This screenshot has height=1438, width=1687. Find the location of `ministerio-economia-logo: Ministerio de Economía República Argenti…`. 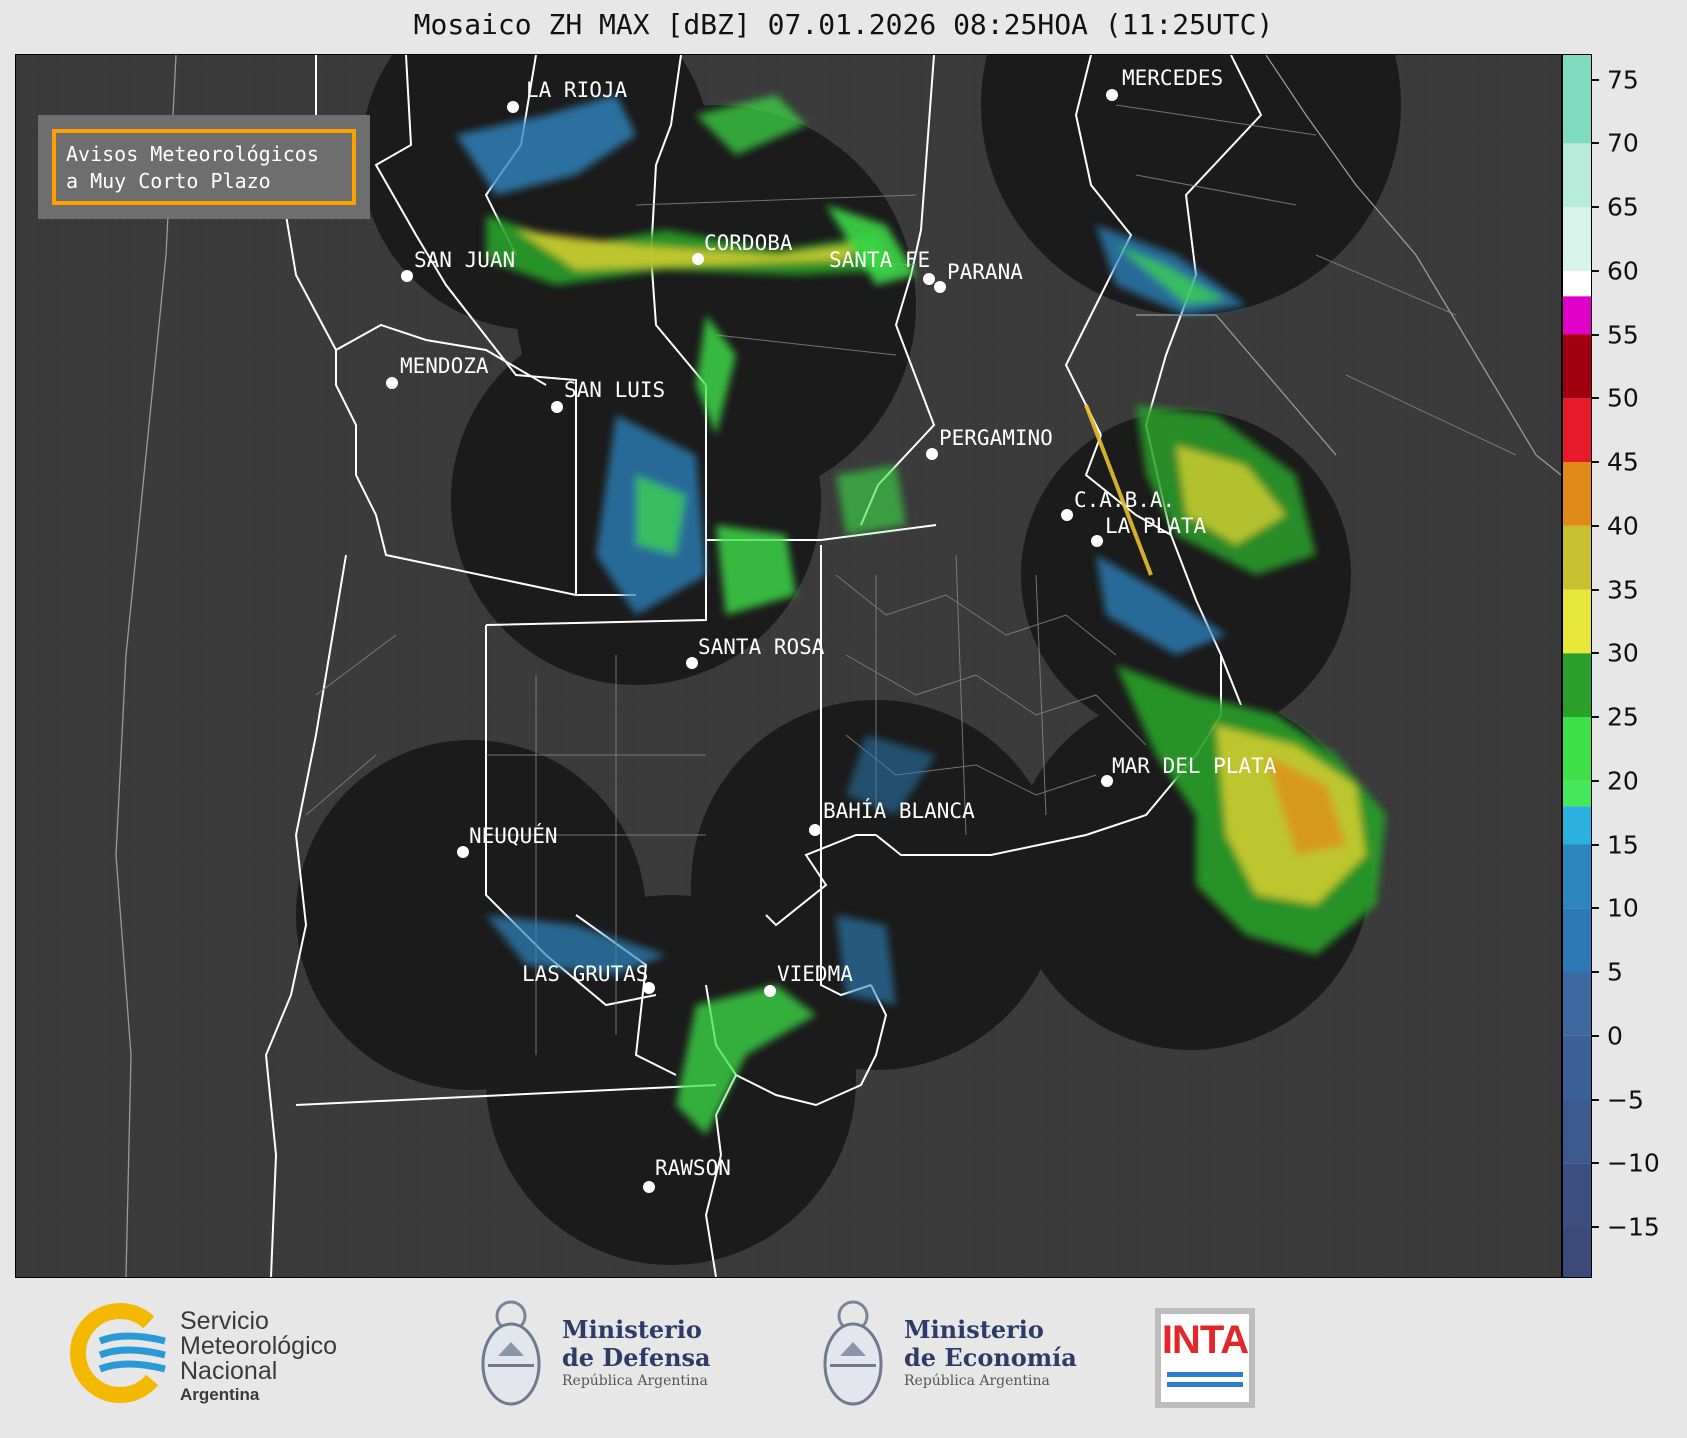

ministerio-economia-logo: Ministerio de Economía República Argenti… is located at coordinates (950, 1356).